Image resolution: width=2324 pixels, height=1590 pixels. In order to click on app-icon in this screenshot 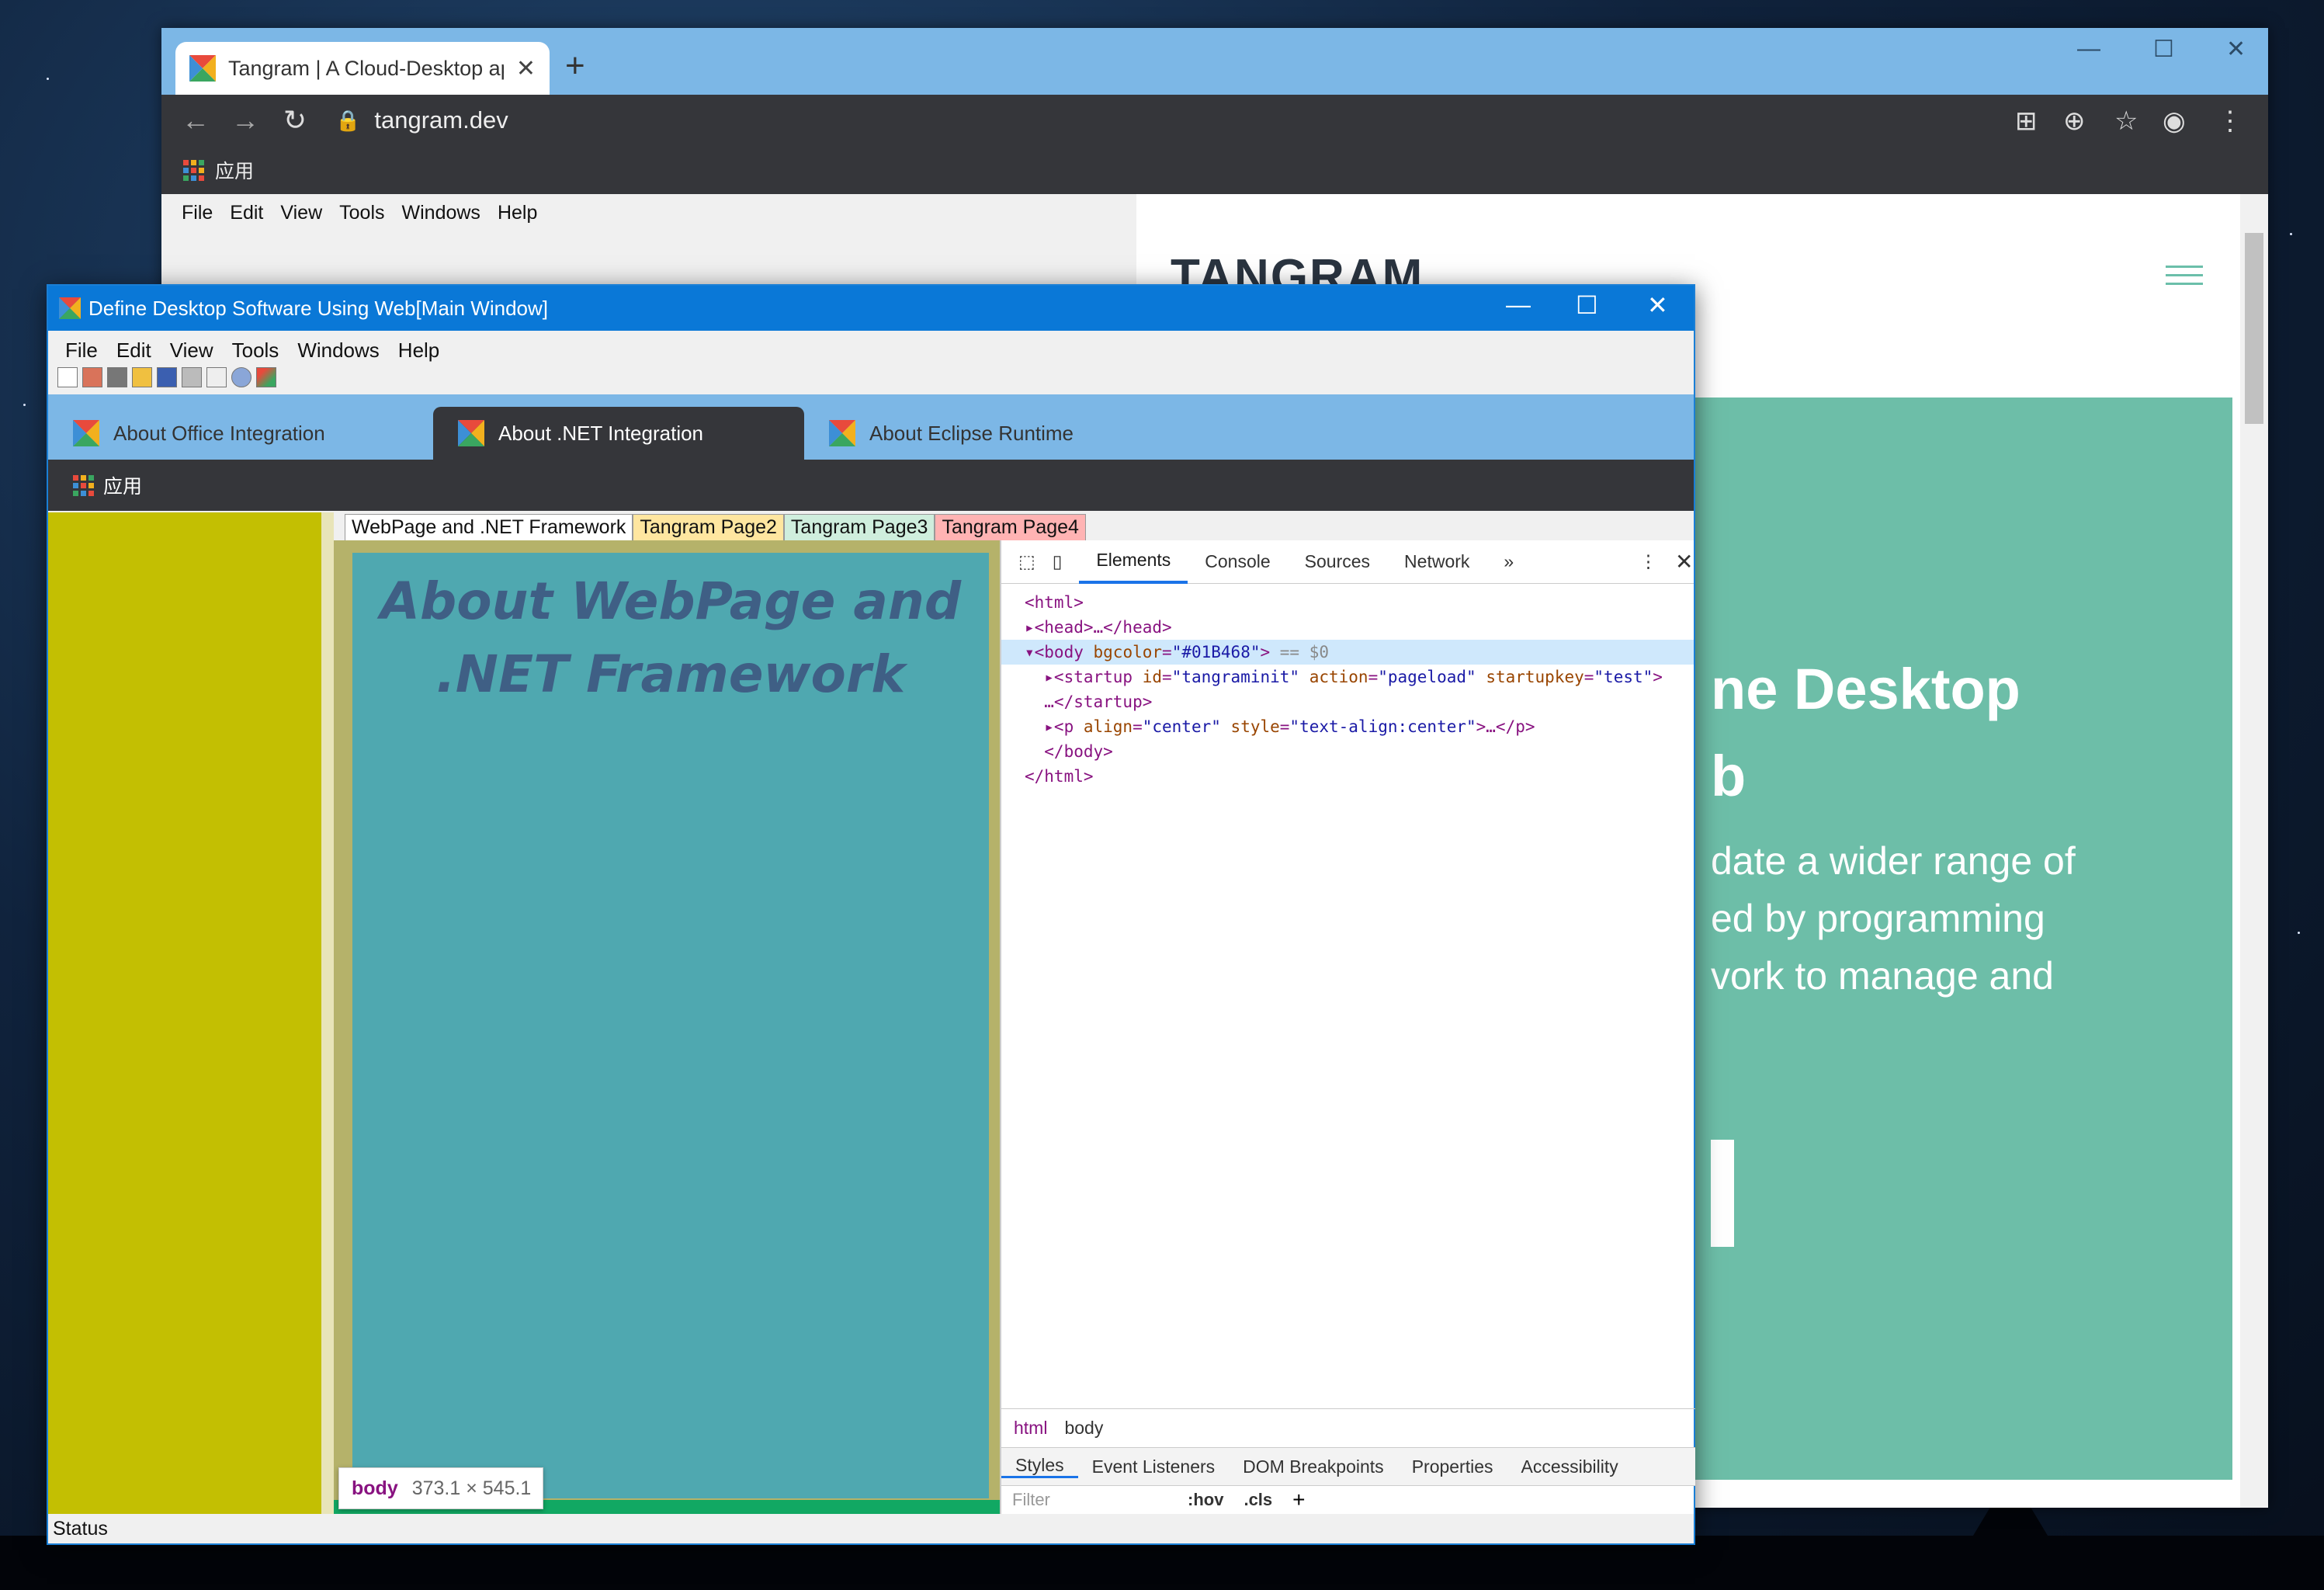, I will do `click(70, 308)`.